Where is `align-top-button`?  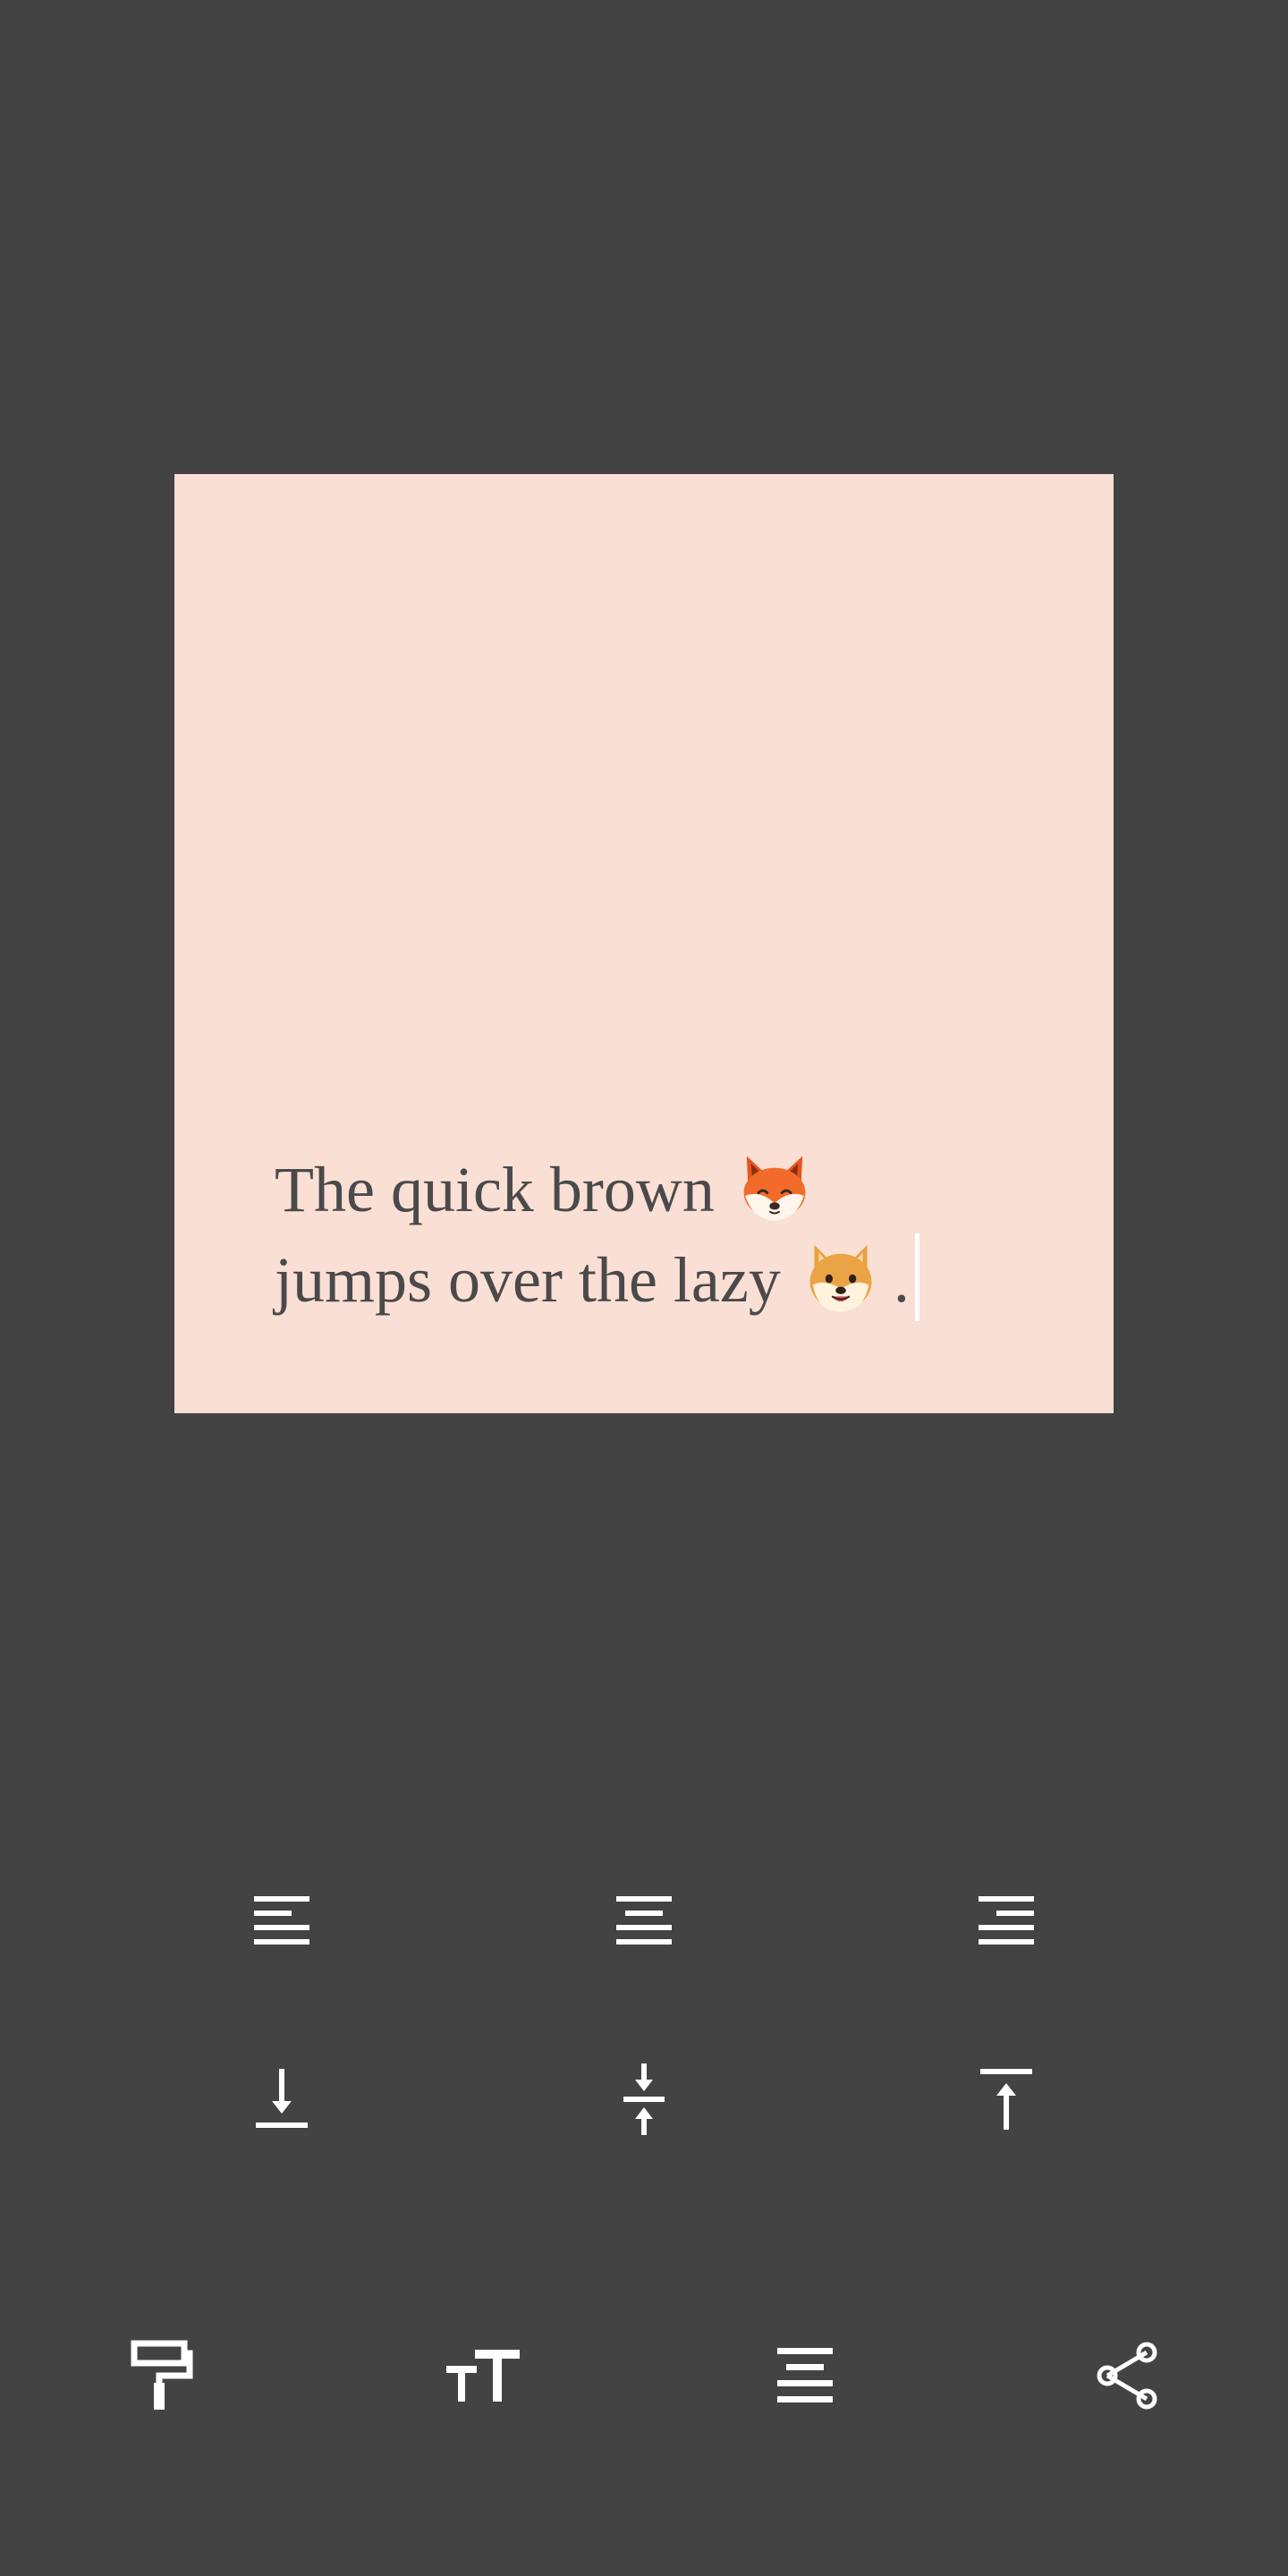
align-top-button is located at coordinates (1006, 2099).